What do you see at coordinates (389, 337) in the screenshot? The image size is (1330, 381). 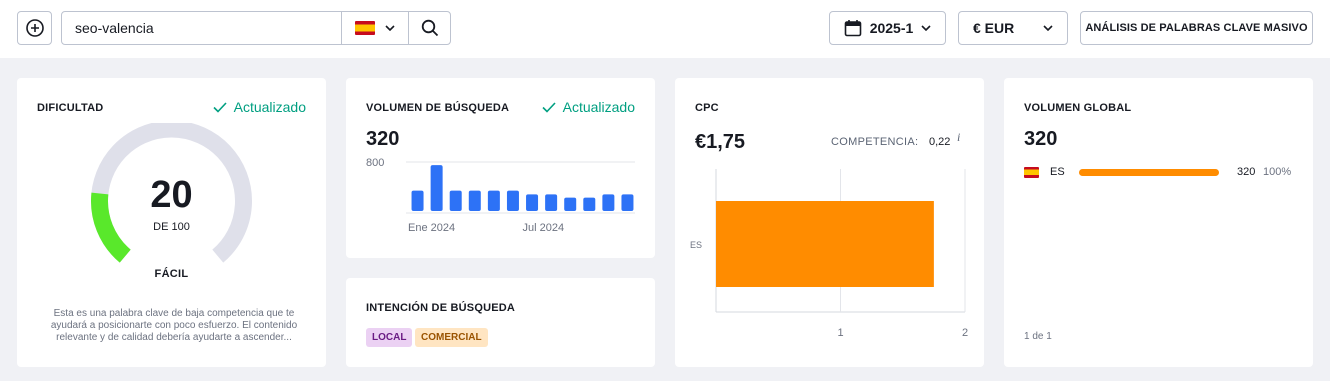 I see `intent-tag-local: LOCAL` at bounding box center [389, 337].